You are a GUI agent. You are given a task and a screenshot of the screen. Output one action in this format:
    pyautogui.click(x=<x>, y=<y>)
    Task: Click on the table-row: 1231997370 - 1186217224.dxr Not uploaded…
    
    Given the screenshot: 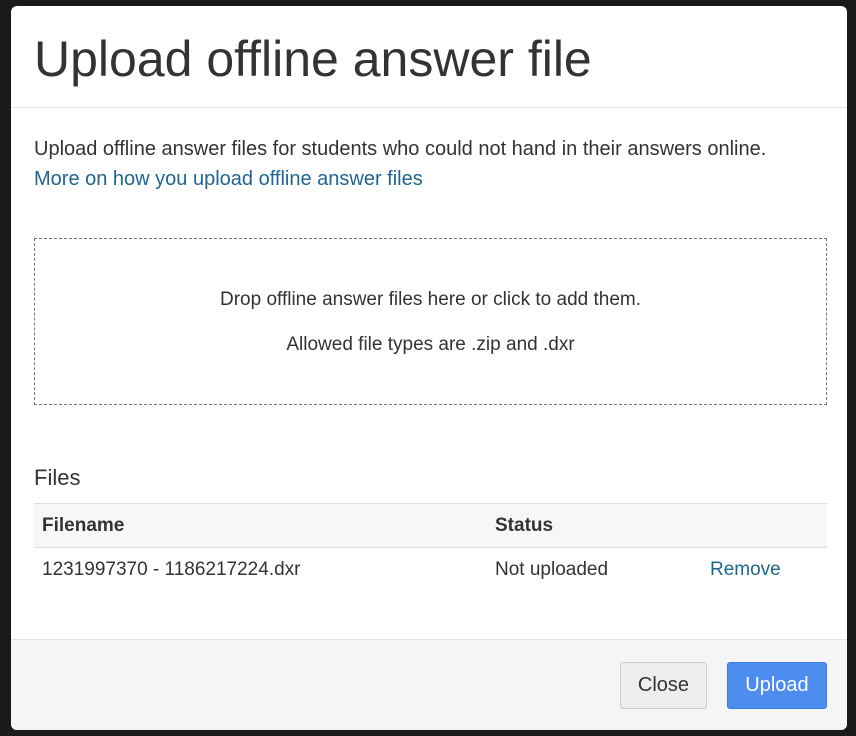 What is the action you would take?
    pyautogui.click(x=430, y=570)
    